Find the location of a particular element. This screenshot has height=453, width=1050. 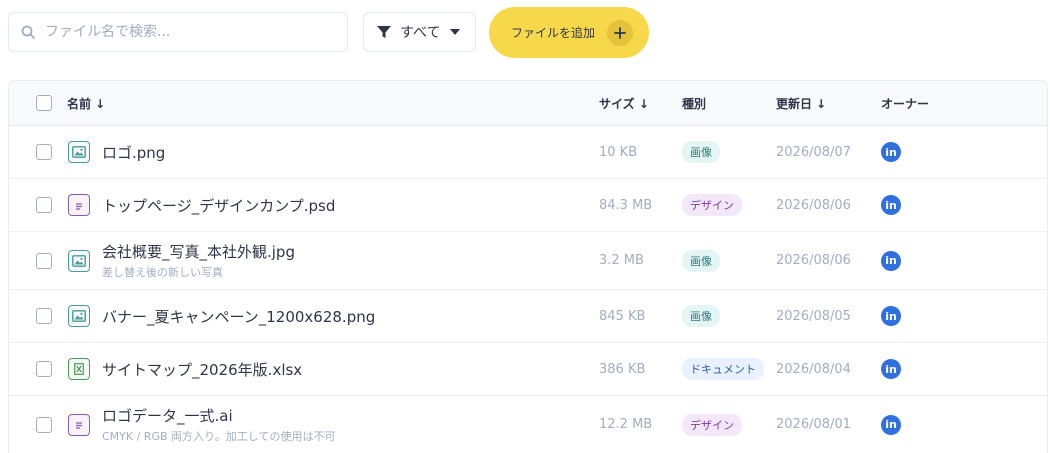

add-file-button: ファイルを追加 is located at coordinates (569, 32).